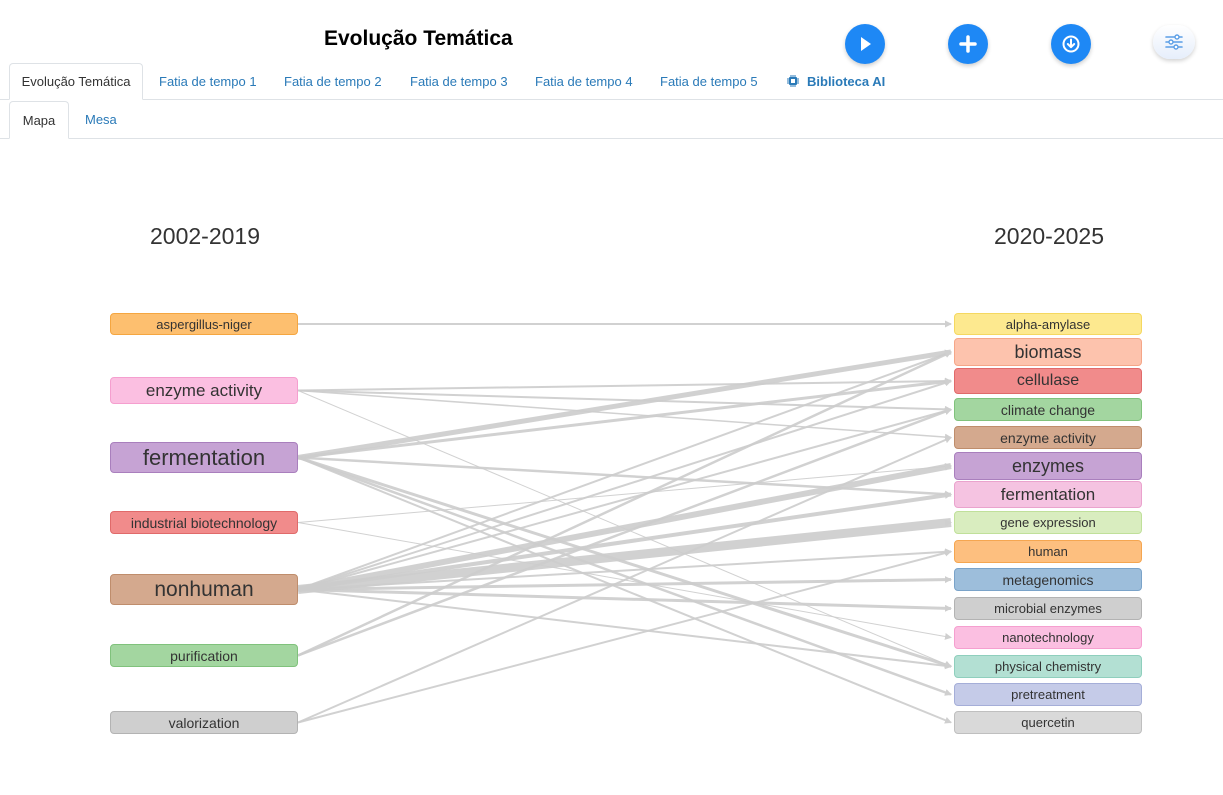 This screenshot has width=1223, height=795. I want to click on left-node-nonhuman: nonhuman, so click(204, 589).